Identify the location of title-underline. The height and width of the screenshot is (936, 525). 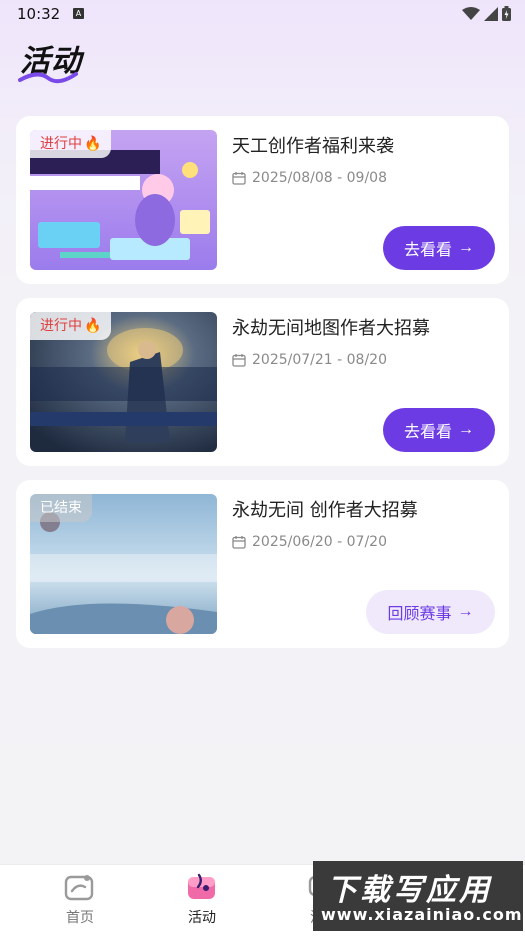
(48, 78).